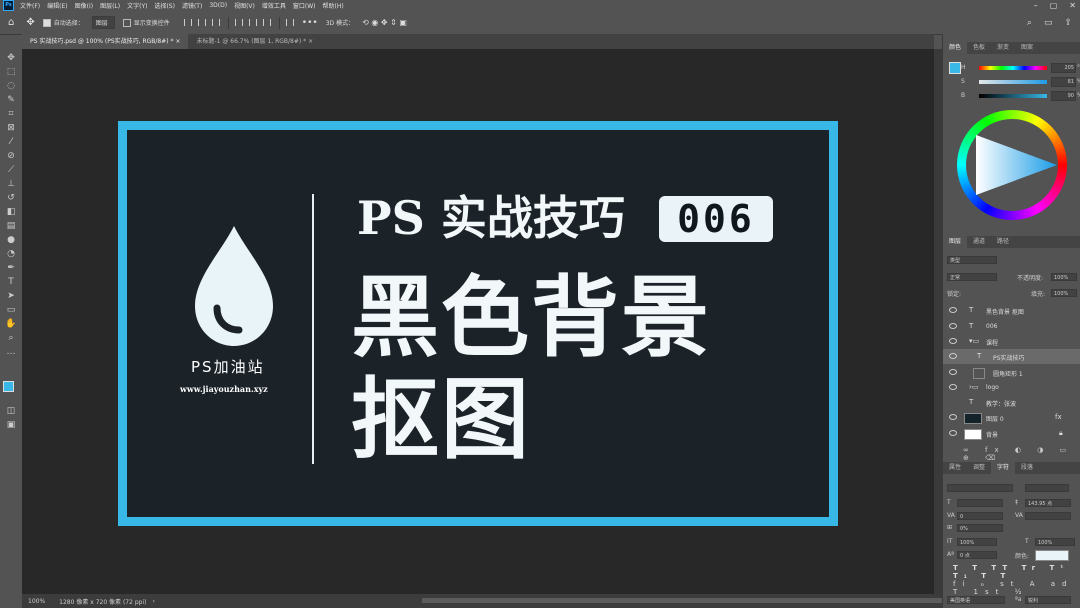 Image resolution: width=1080 pixels, height=608 pixels. Describe the element at coordinates (682, 600) in the screenshot. I see `horizontal-scrollbar` at that location.